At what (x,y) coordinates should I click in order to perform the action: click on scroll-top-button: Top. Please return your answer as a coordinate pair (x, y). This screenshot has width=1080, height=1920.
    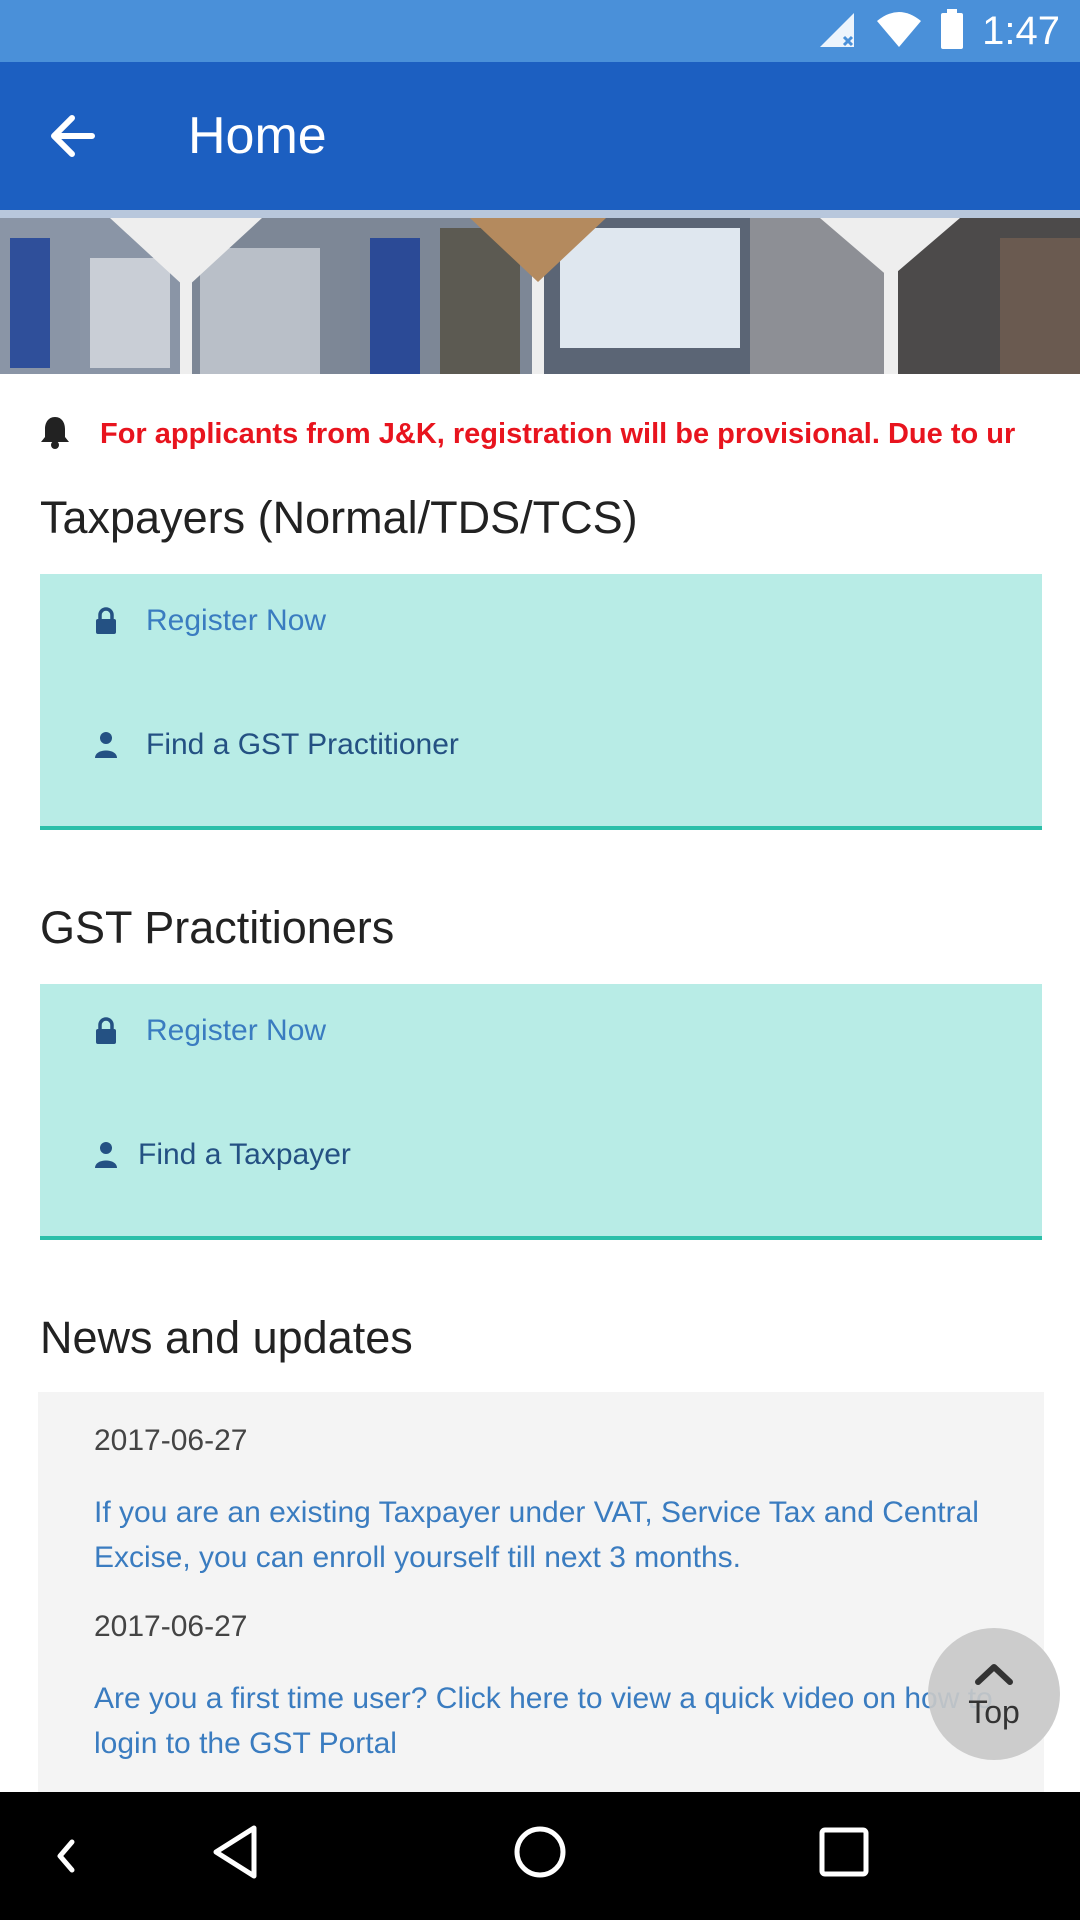
    Looking at the image, I should click on (994, 1694).